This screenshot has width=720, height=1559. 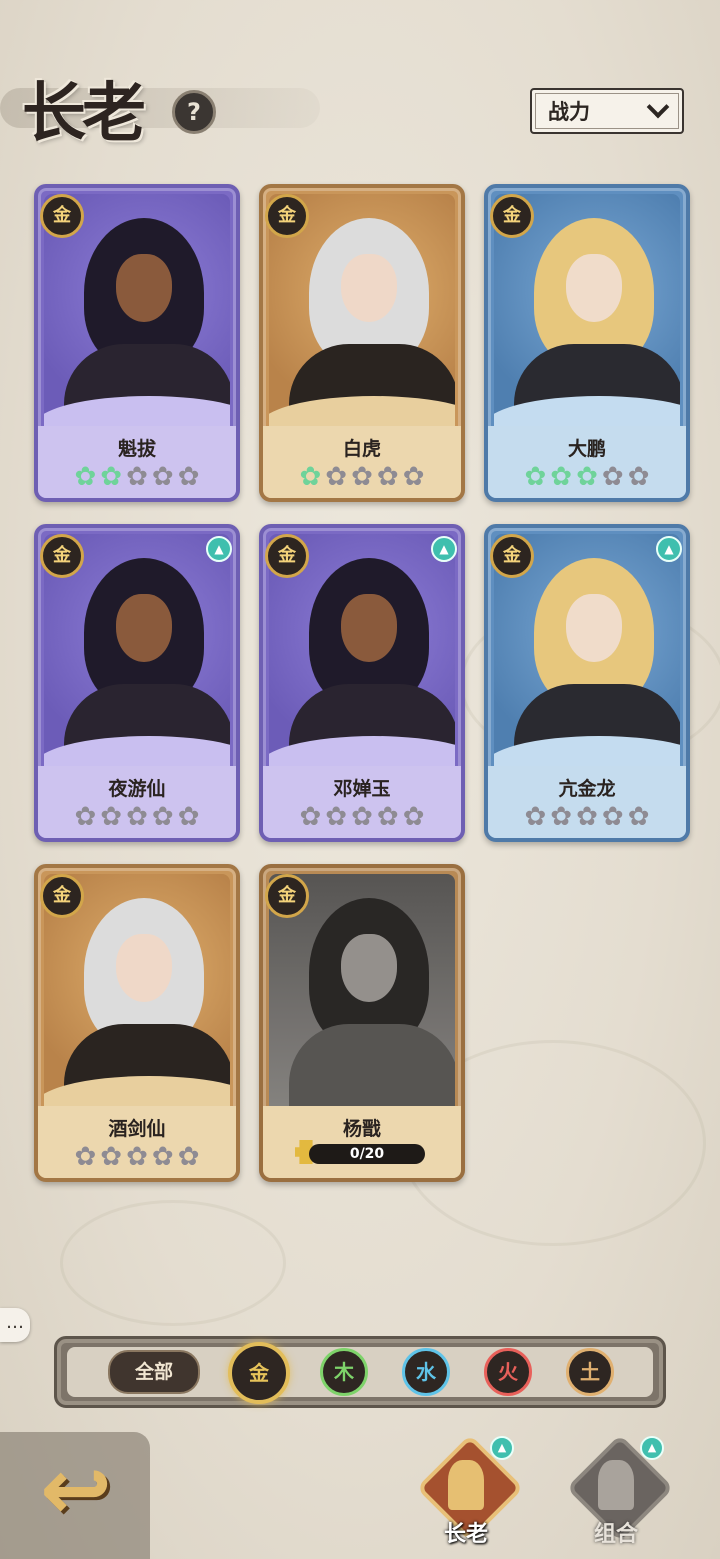 What do you see at coordinates (361, 449) in the screenshot?
I see `hero-name: 白虎` at bounding box center [361, 449].